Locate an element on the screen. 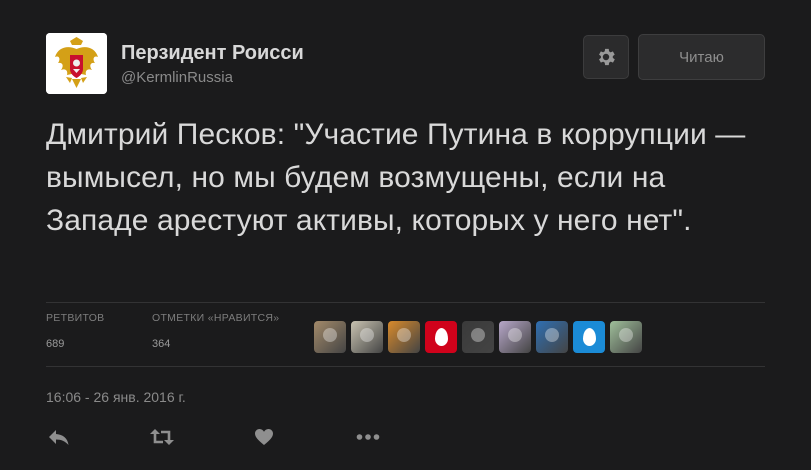 This screenshot has width=811, height=470. retweets-count: 689 is located at coordinates (55, 344).